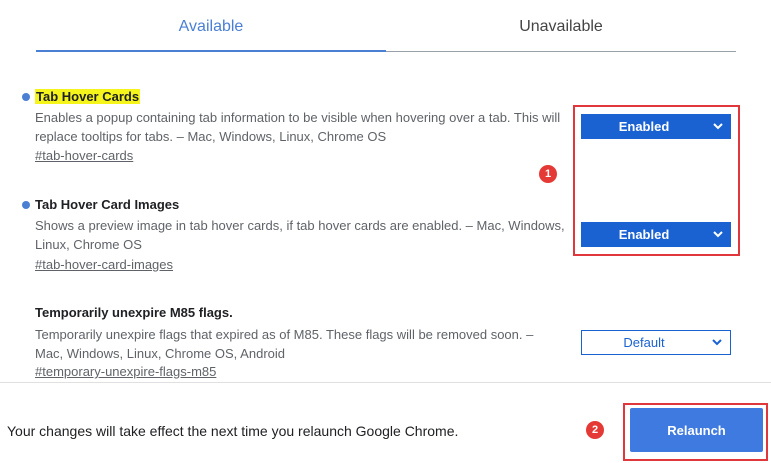 The width and height of the screenshot is (771, 463). What do you see at coordinates (644, 342) in the screenshot?
I see `flag-select-value: Default` at bounding box center [644, 342].